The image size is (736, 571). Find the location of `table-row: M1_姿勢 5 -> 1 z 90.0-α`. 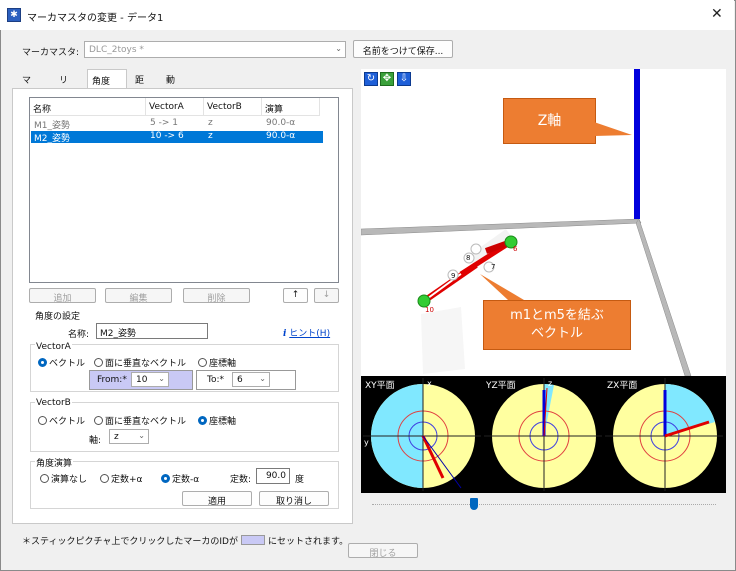

table-row: M1_姿勢 5 -> 1 z 90.0-α is located at coordinates (177, 124).